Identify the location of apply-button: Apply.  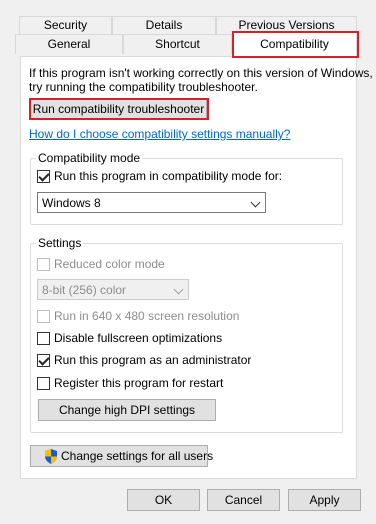
(324, 500).